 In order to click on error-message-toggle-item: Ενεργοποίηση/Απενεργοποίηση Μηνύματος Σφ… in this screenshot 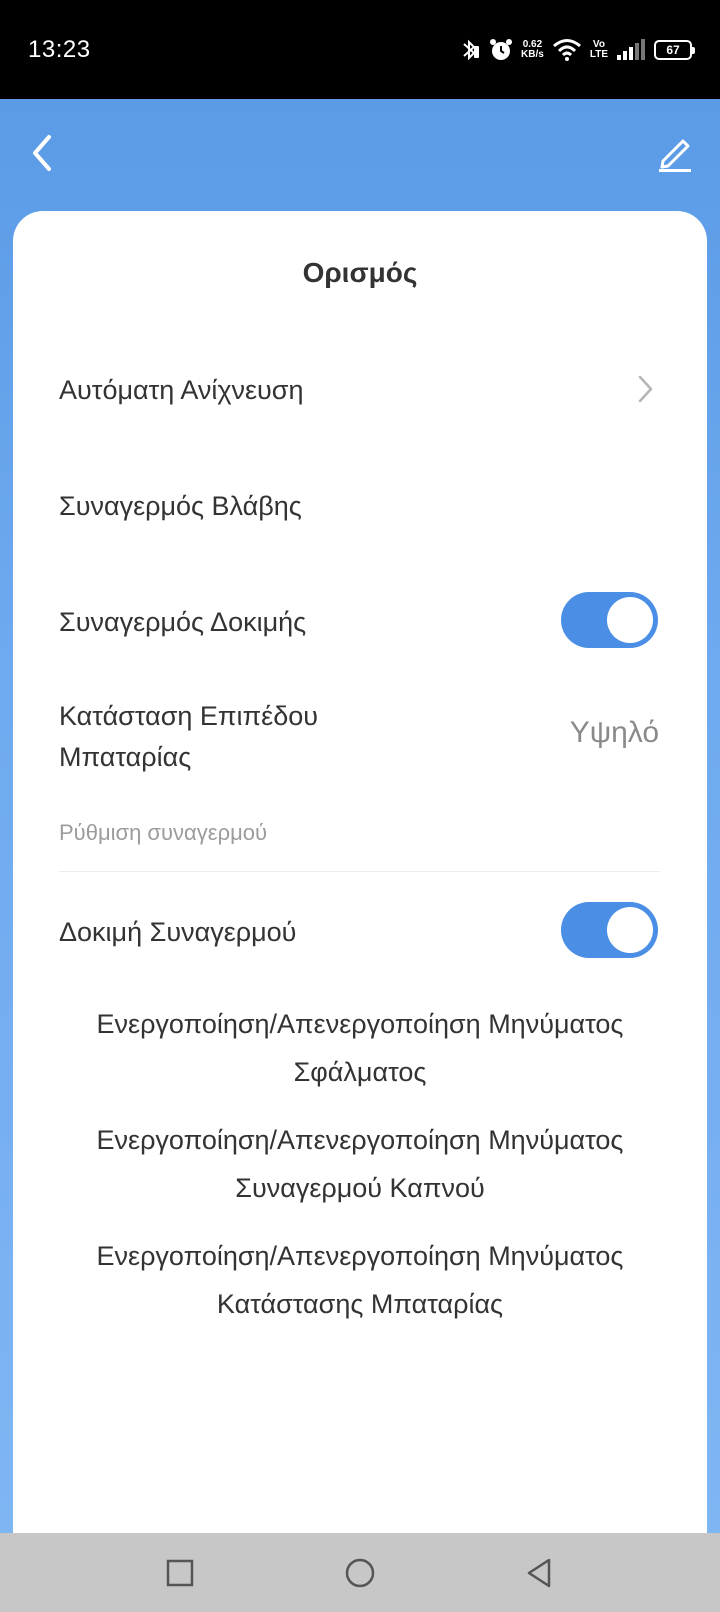, I will do `click(360, 1048)`.